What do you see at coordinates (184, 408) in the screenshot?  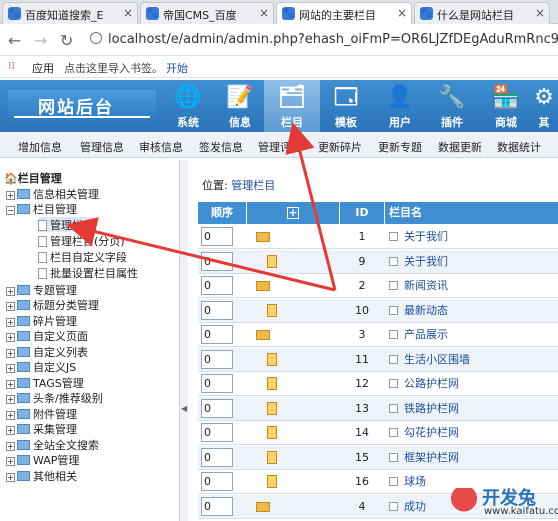 I see `collapse-arrow-icon: ◀` at bounding box center [184, 408].